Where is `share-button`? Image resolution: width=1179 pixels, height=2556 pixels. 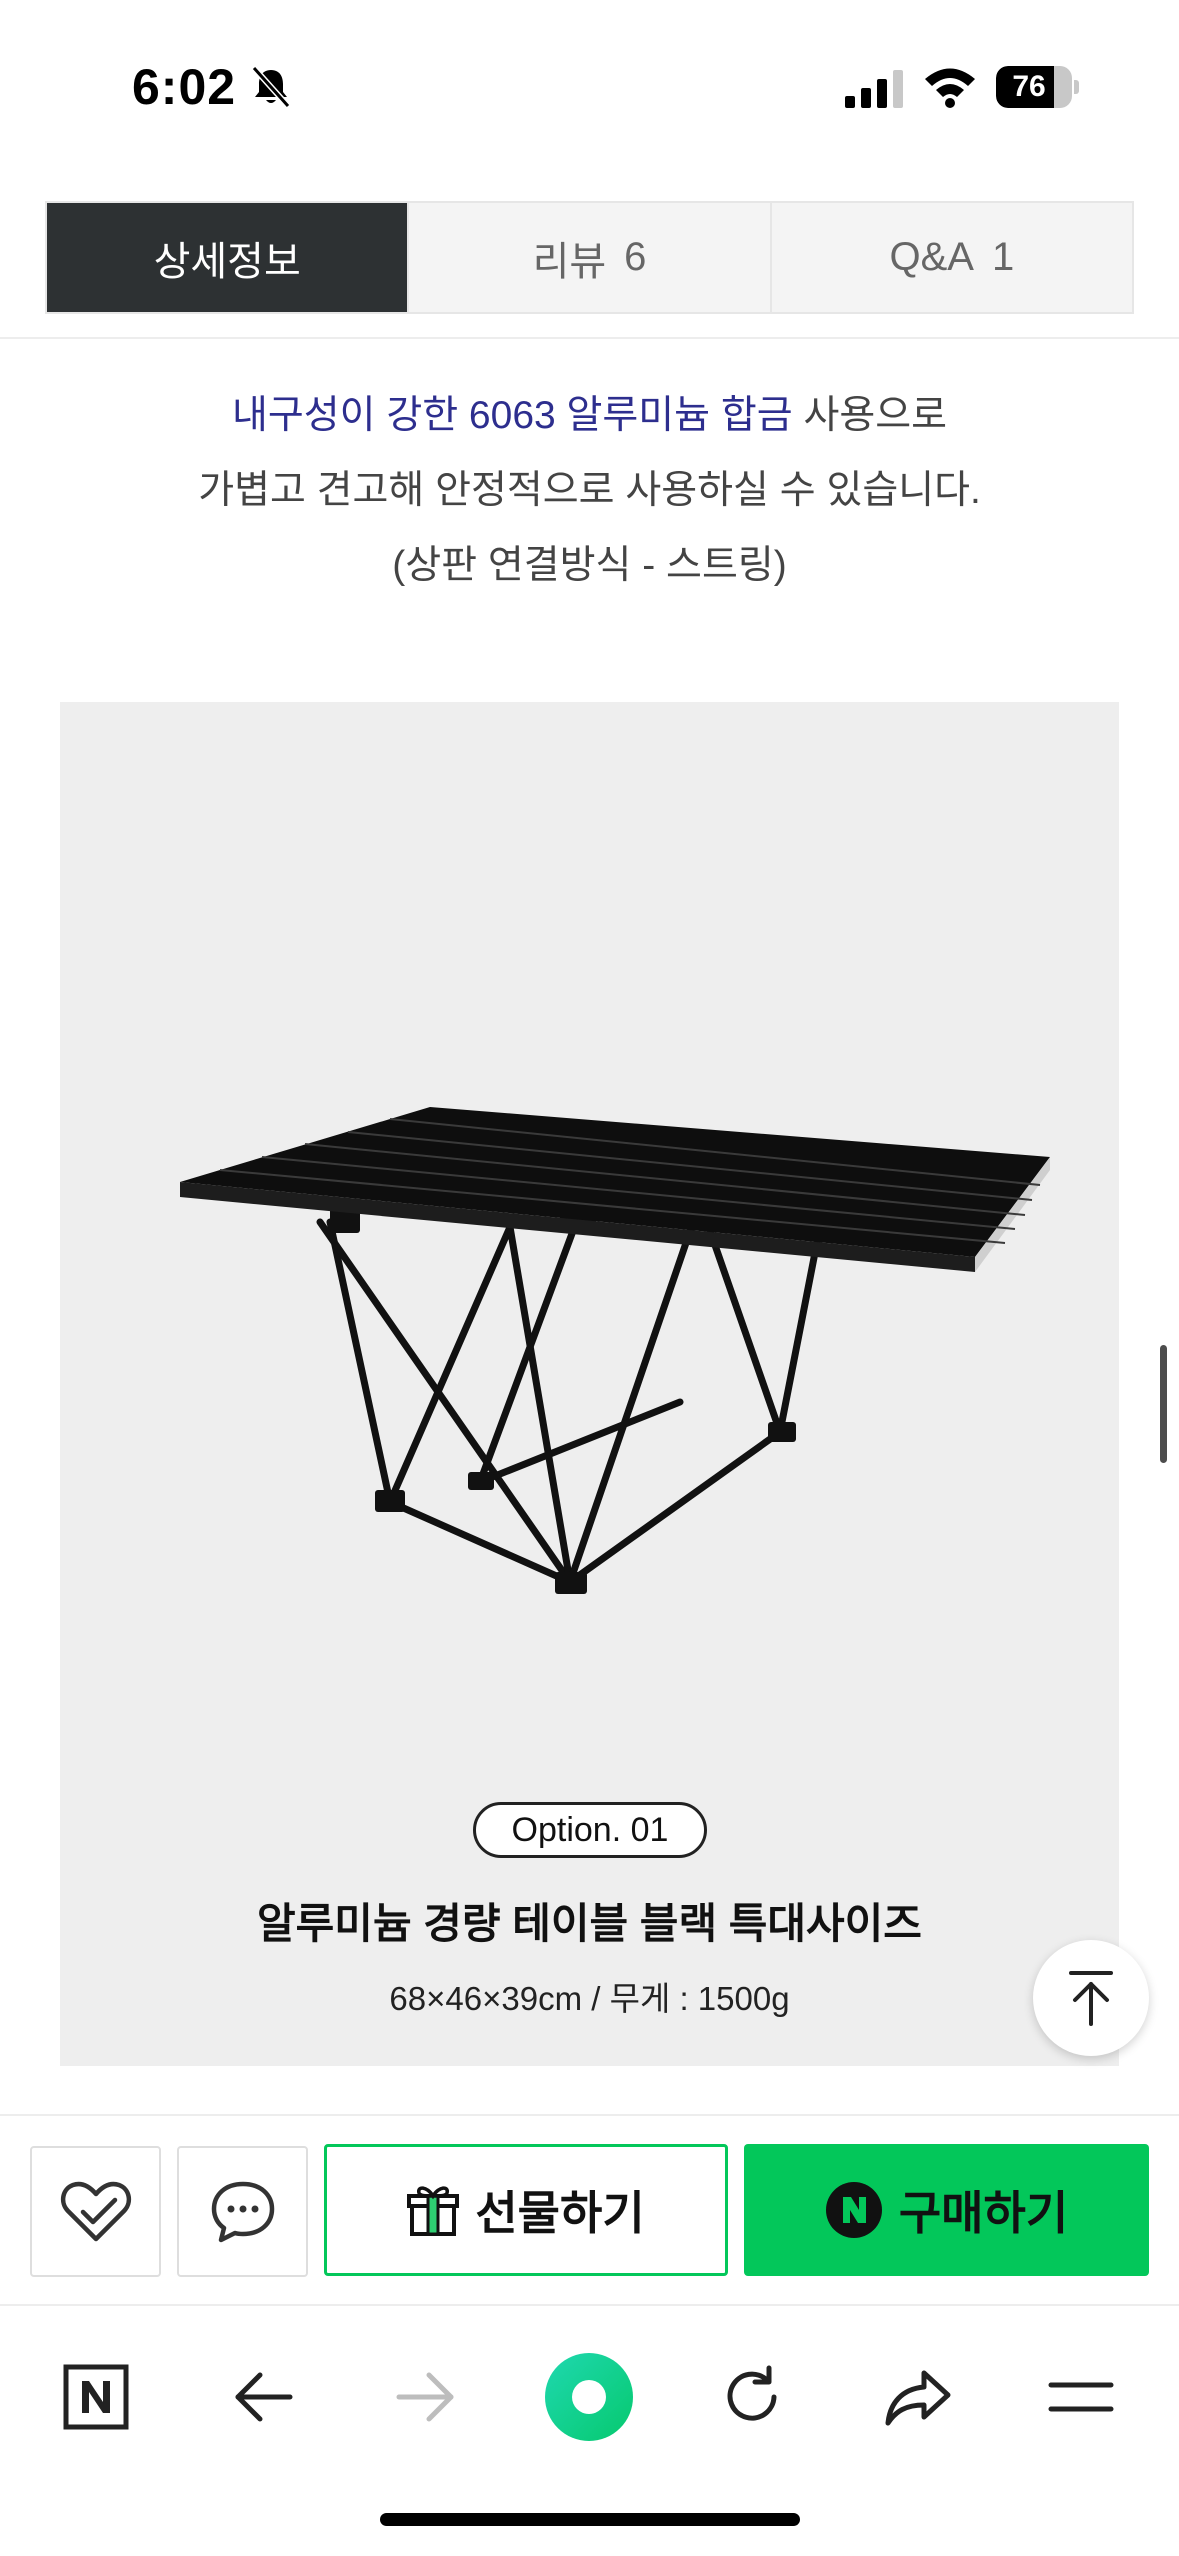 share-button is located at coordinates (918, 2397).